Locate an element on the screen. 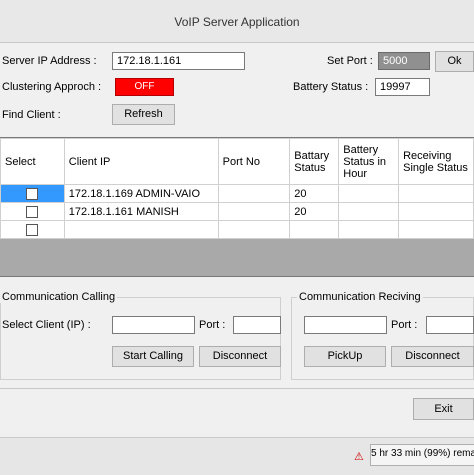 This screenshot has width=474, height=475. select-client-label: Select Client (IP) : is located at coordinates (46, 325).